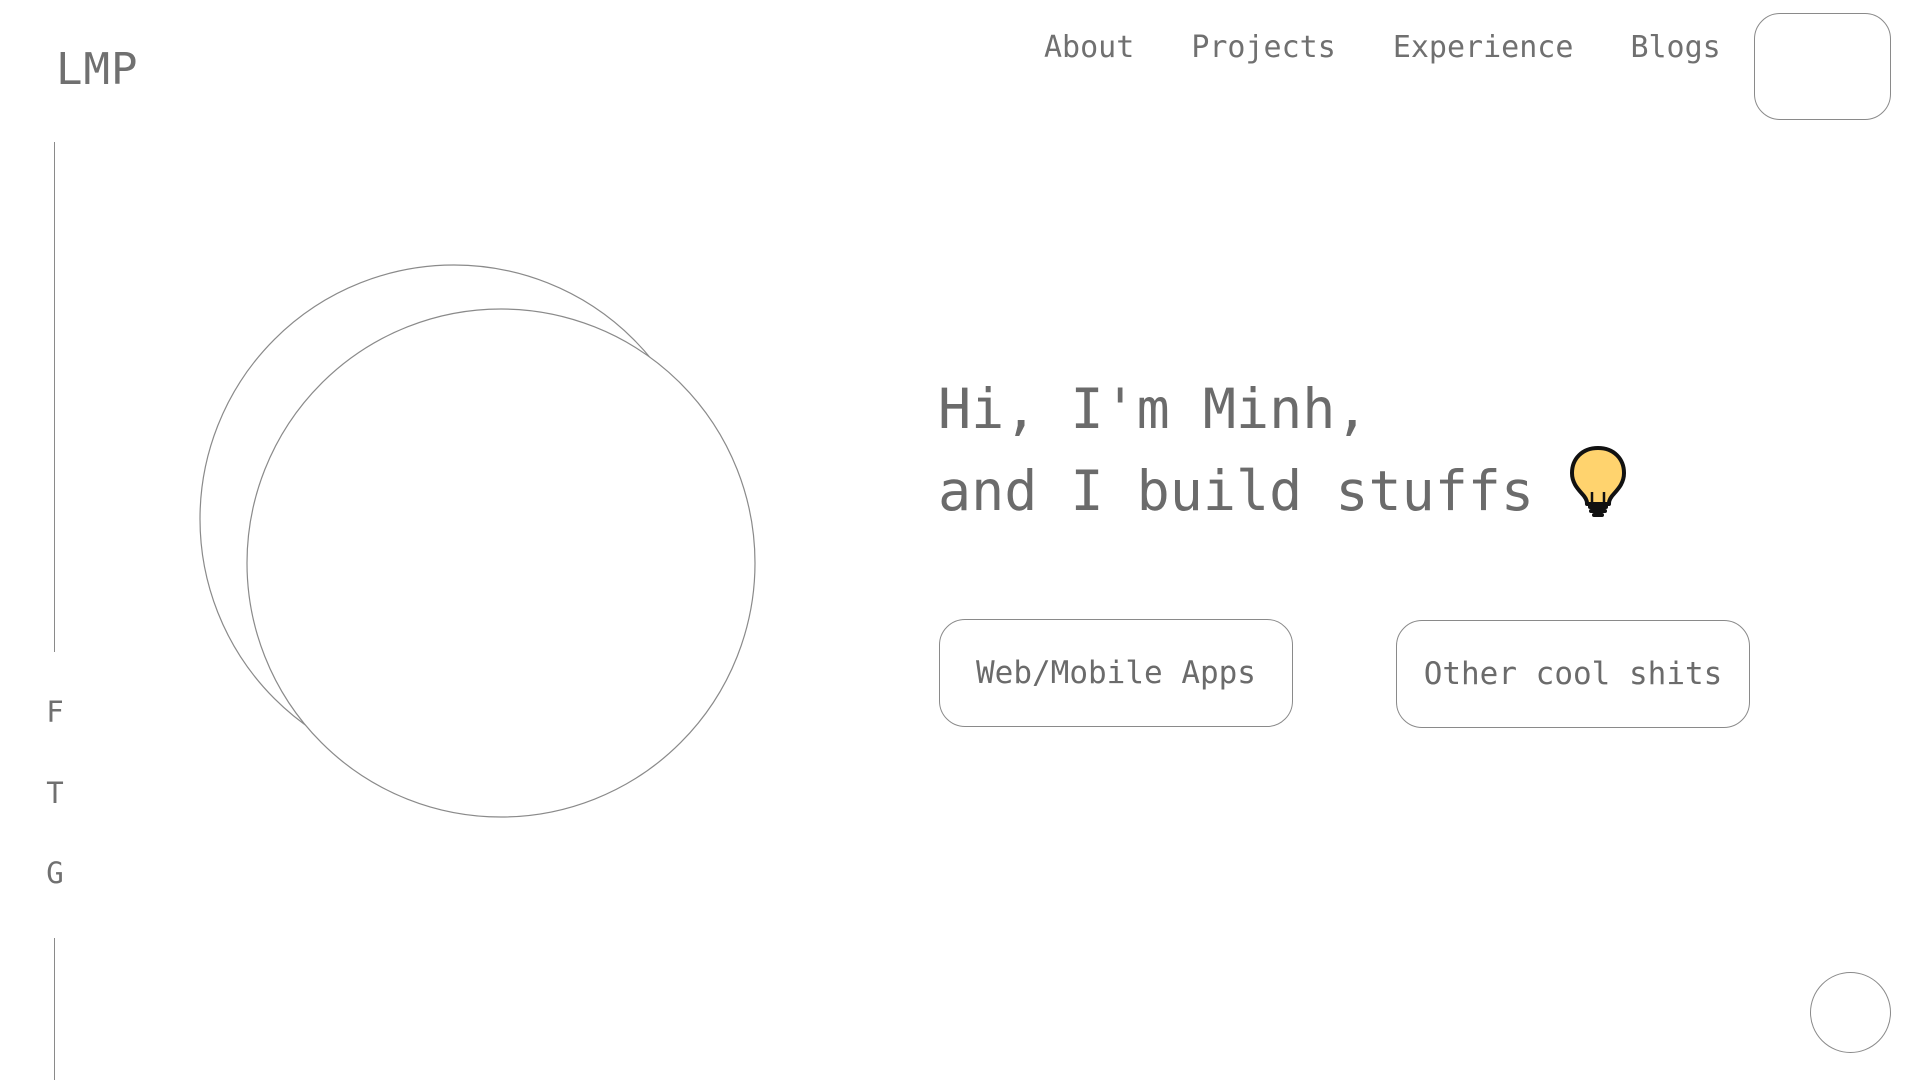 This screenshot has height=1080, width=1920. Describe the element at coordinates (1675, 47) in the screenshot. I see `nav-item-blogs: Blogs` at that location.